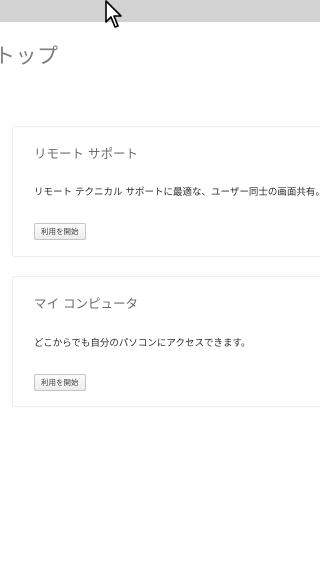 Image resolution: width=320 pixels, height=569 pixels. Describe the element at coordinates (60, 231) in the screenshot. I see `remote-support-start-button: 利用を開始` at that location.